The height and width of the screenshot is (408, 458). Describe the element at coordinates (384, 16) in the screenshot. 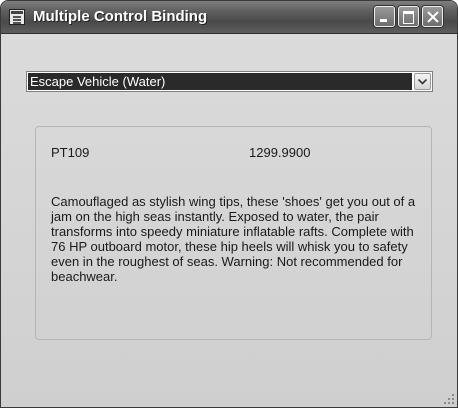

I see `minimize-button` at that location.